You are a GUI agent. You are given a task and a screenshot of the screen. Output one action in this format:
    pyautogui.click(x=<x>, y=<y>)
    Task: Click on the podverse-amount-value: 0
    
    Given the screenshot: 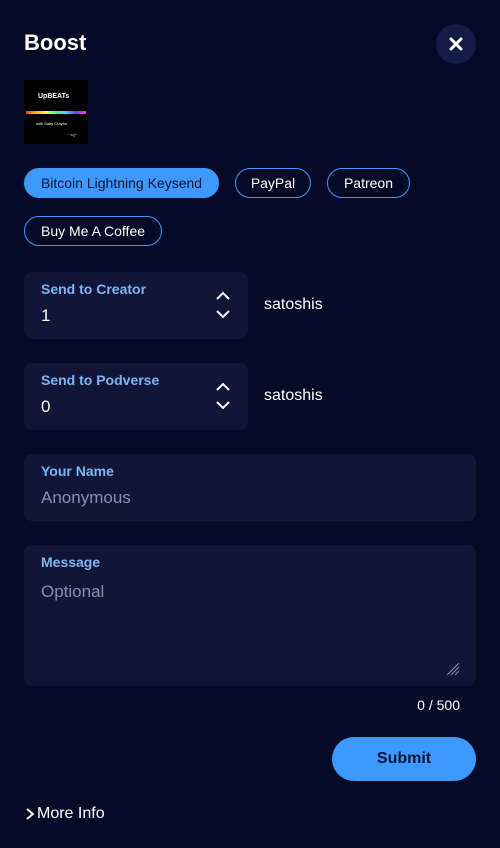 What is the action you would take?
    pyautogui.click(x=46, y=406)
    